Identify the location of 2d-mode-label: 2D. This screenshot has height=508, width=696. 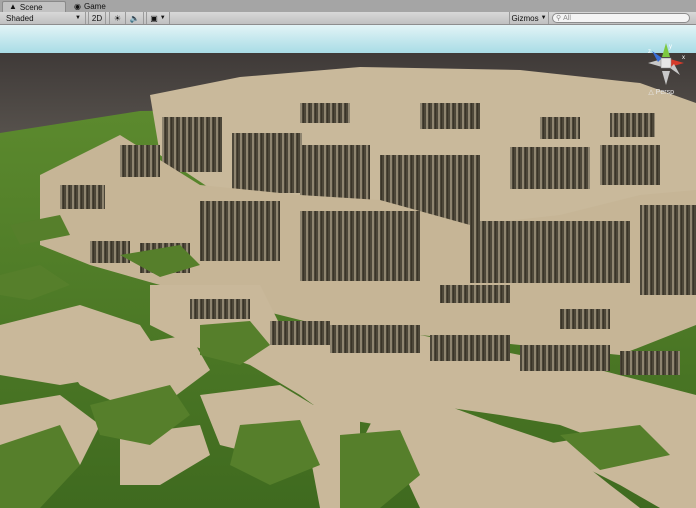
(97, 18).